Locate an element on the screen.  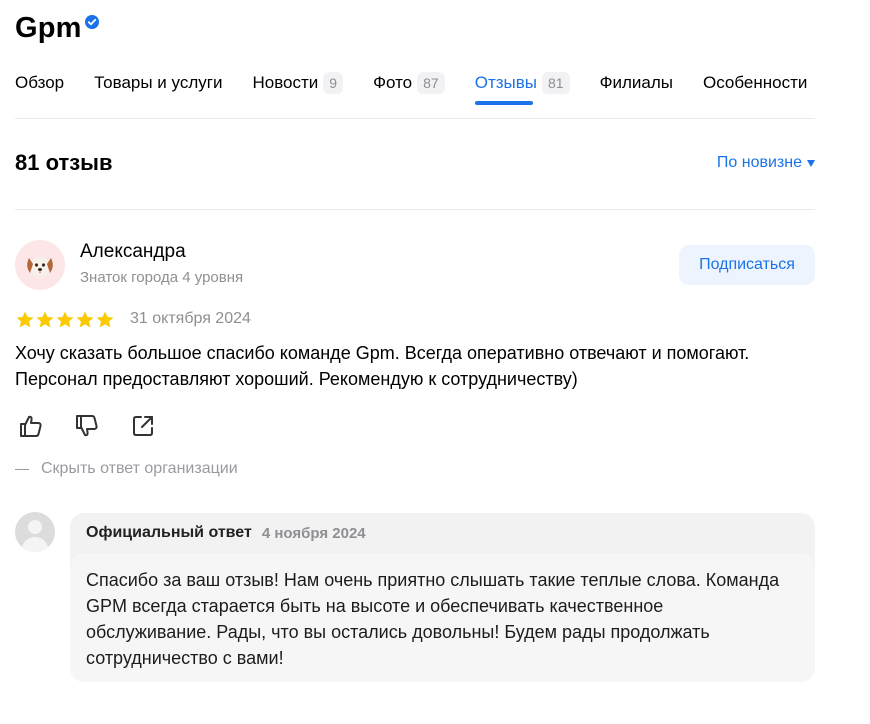
tab-count-badge: 87 is located at coordinates (431, 83).